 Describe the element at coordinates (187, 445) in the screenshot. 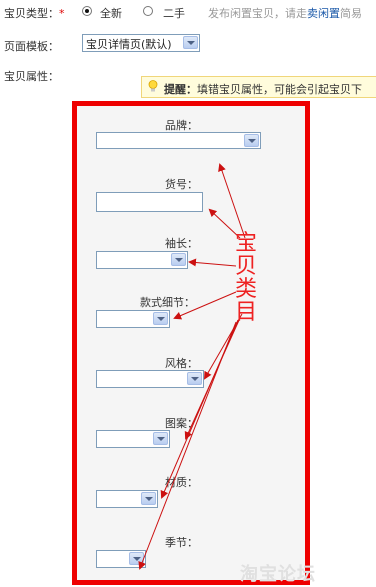

I see `arrow-season` at that location.